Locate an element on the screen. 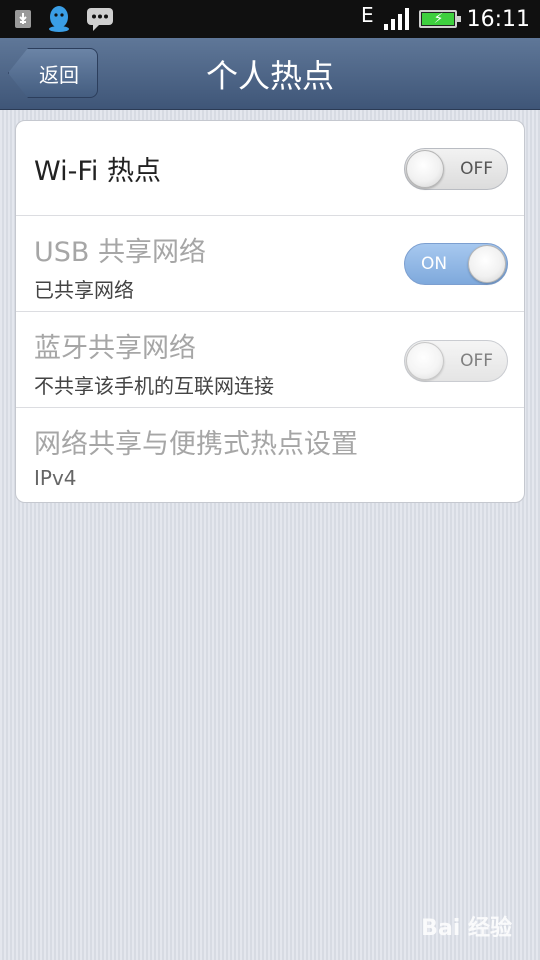 This screenshot has height=960, width=540. bluetooth-tethering-row: 蓝牙共享网络 不共享该手机的互联网连接 OFF is located at coordinates (270, 360).